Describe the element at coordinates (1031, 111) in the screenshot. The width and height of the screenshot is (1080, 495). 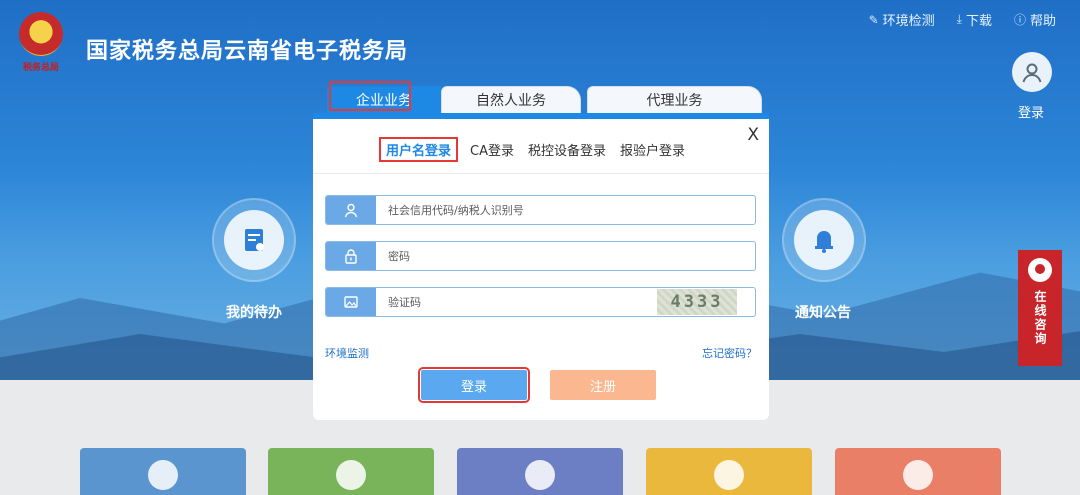
I see `header-login-link: 登录` at that location.